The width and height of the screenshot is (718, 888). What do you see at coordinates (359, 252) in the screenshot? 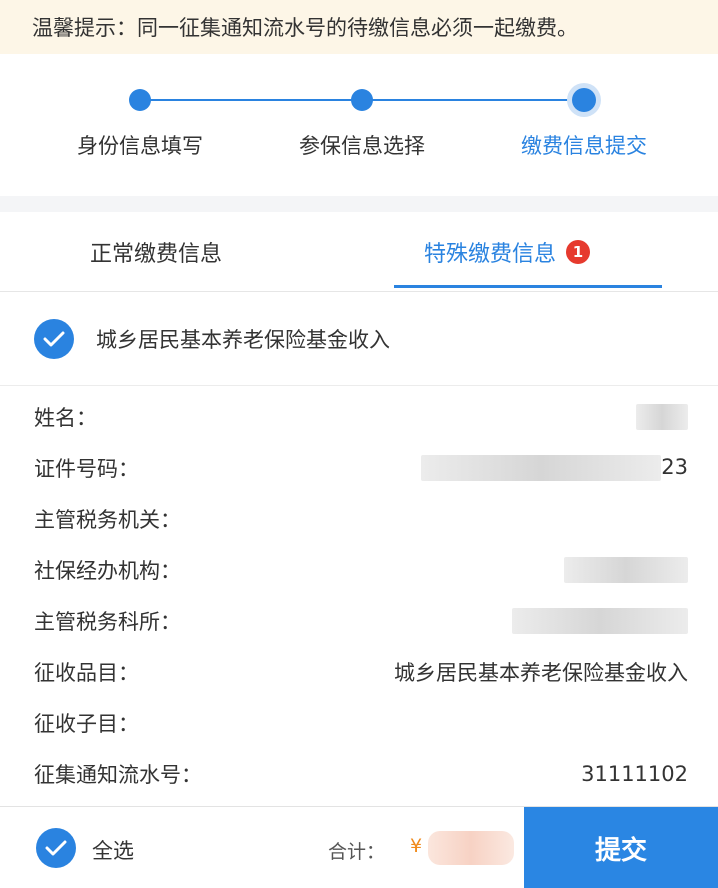
I see `payment-tabs: 正常缴费信息 特殊缴费信息 1` at bounding box center [359, 252].